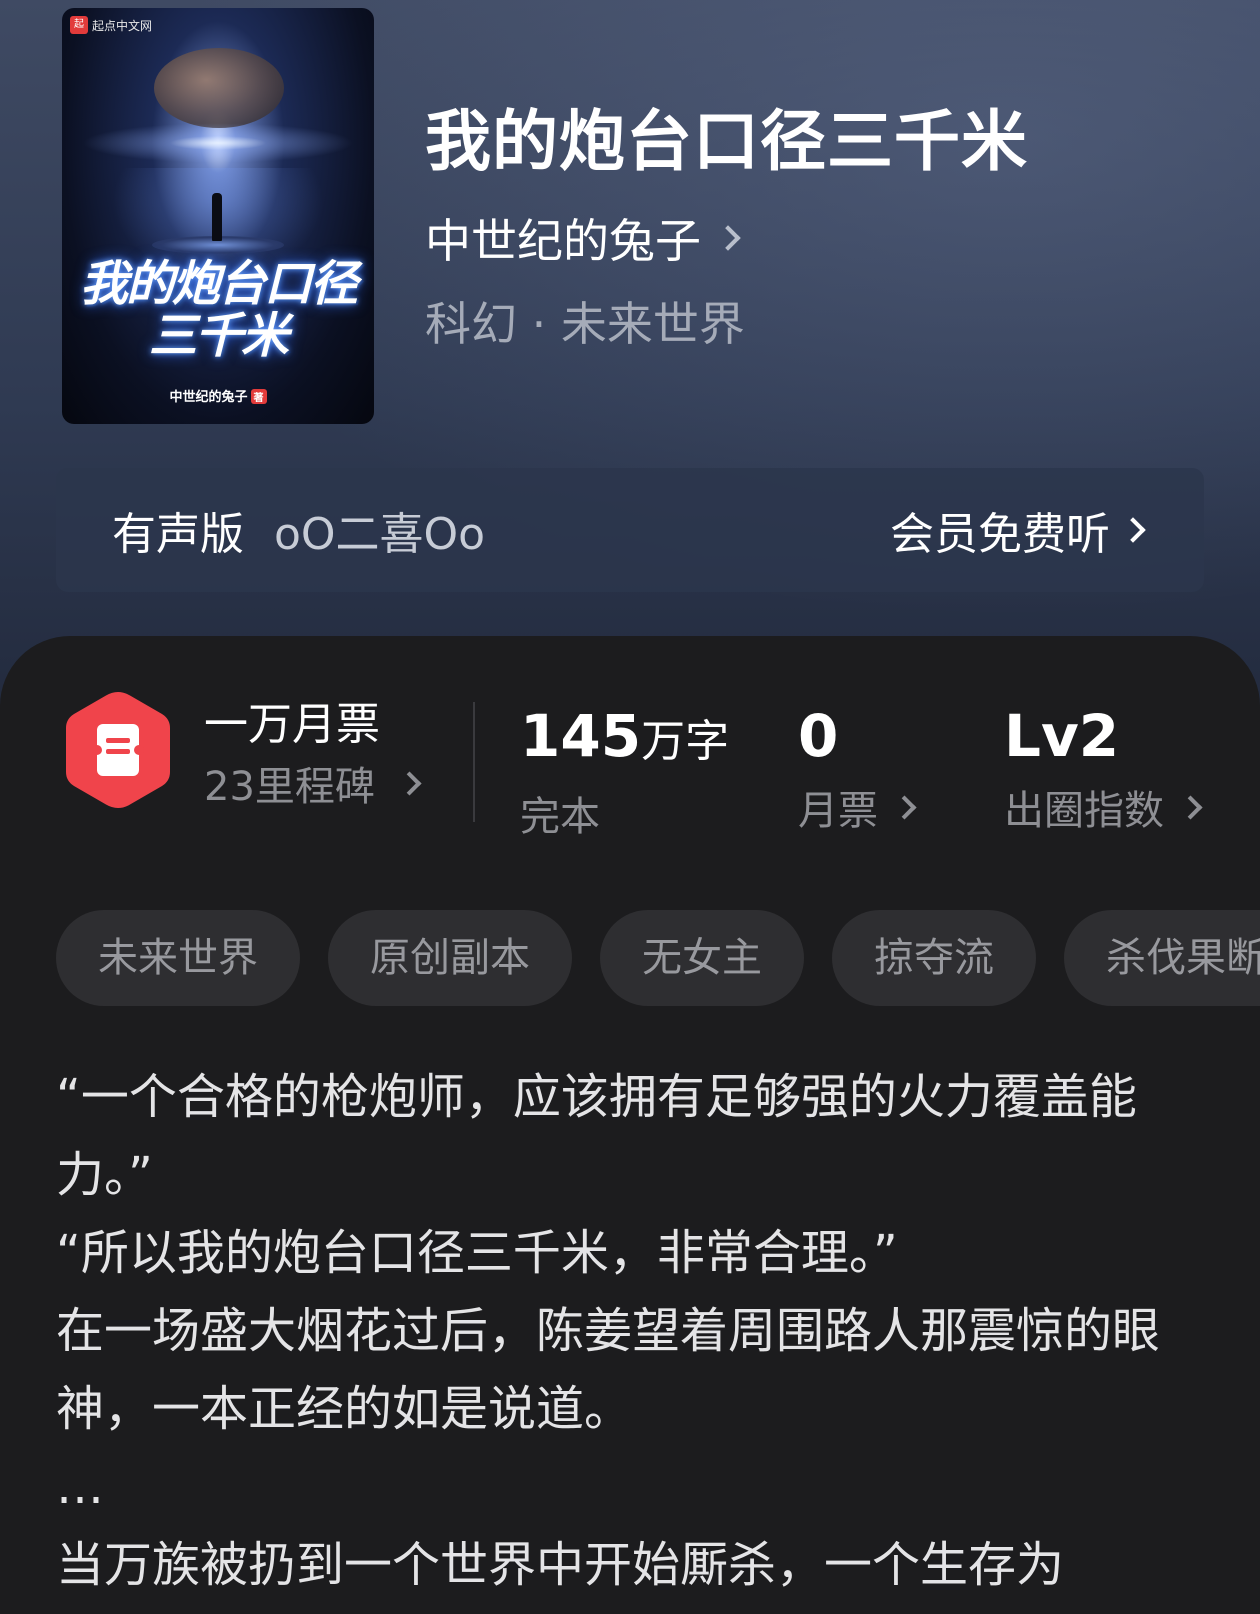 The height and width of the screenshot is (1614, 1260). I want to click on audio-narrator: oO二喜Oo, so click(380, 534).